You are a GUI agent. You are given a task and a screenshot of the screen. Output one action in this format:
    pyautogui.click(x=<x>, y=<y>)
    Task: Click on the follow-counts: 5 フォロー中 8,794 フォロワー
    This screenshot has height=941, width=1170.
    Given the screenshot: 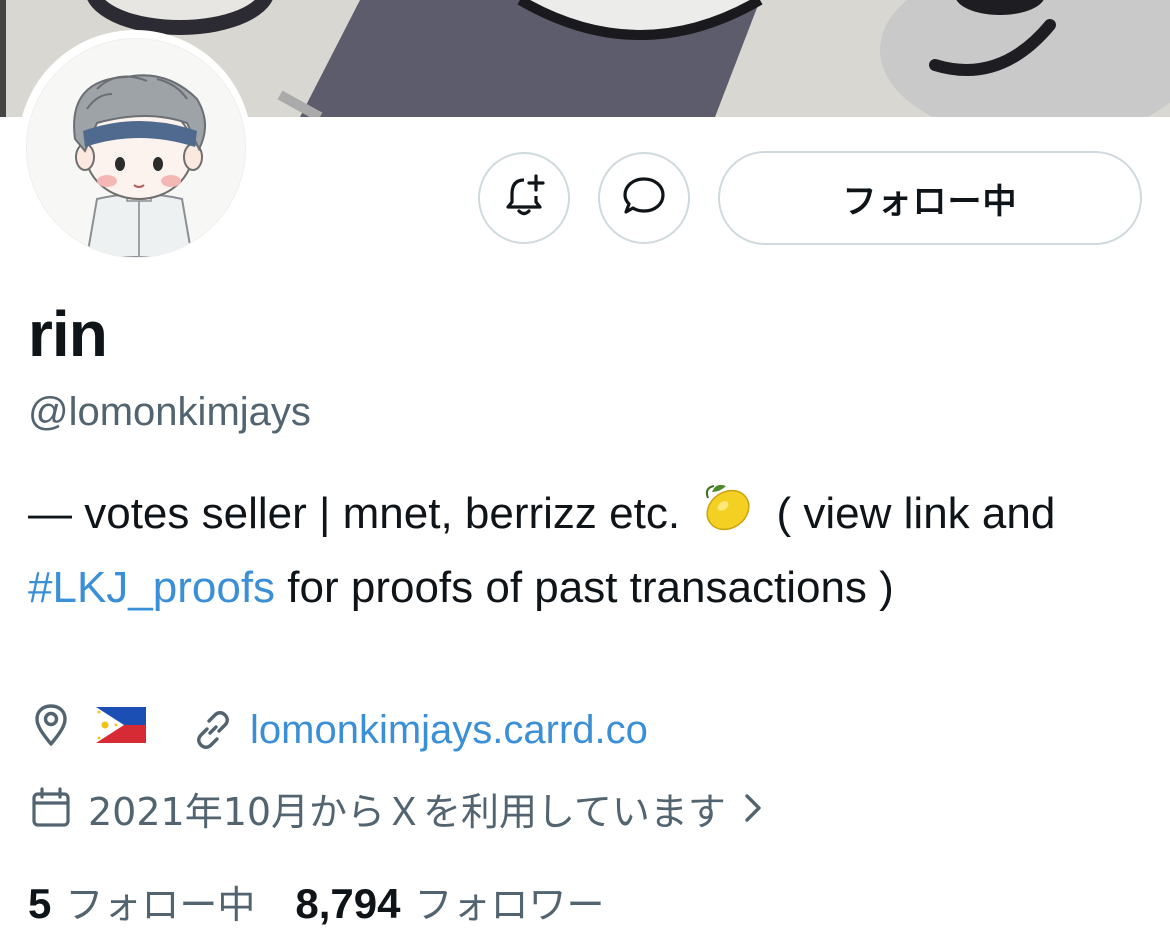 What is the action you would take?
    pyautogui.click(x=316, y=901)
    